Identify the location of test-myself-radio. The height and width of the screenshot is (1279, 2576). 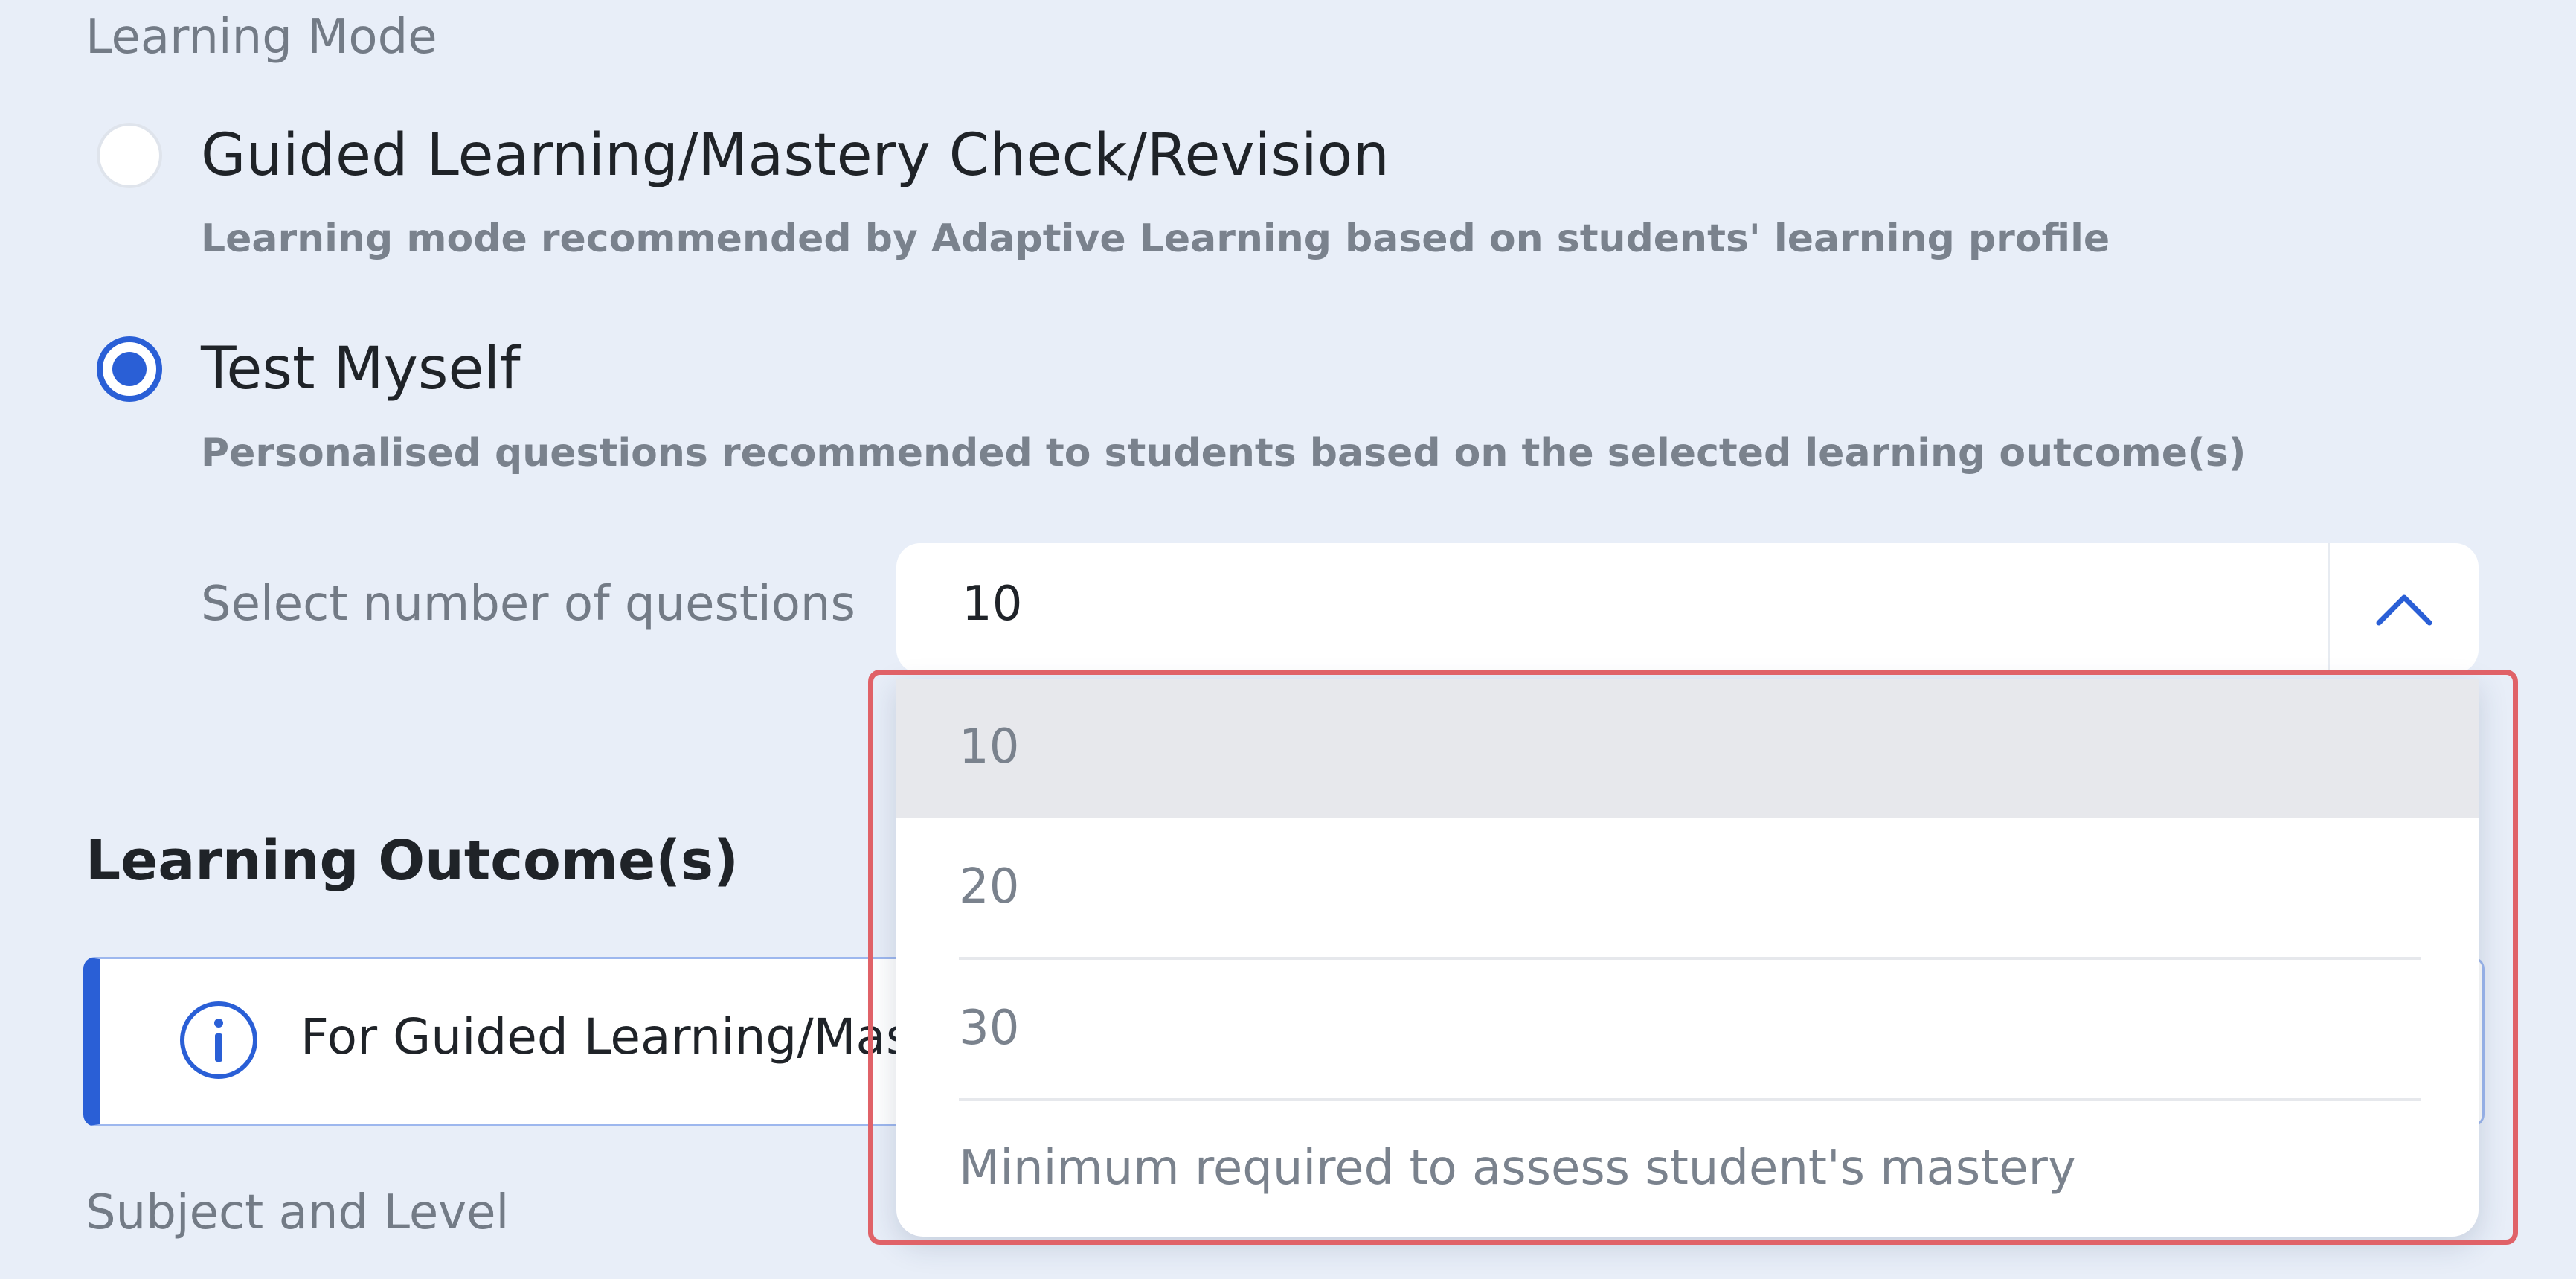
(129, 369).